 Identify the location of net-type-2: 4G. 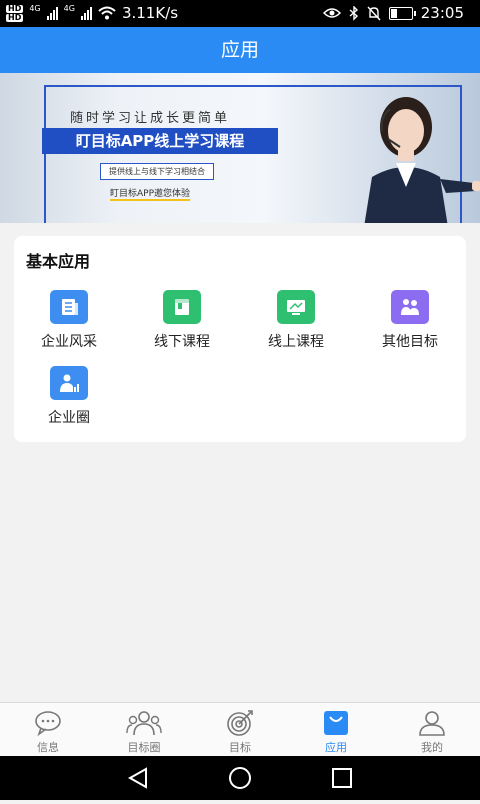
(69, 8).